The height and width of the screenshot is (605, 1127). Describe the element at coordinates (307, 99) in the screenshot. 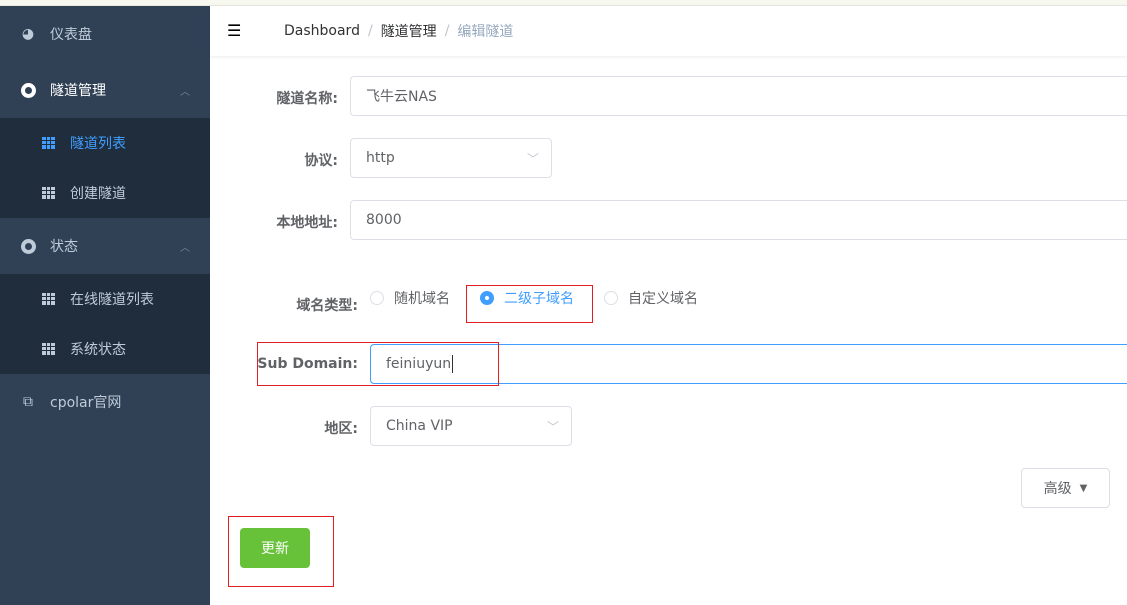

I see `tunnel-name-label: 隧道名称:` at that location.